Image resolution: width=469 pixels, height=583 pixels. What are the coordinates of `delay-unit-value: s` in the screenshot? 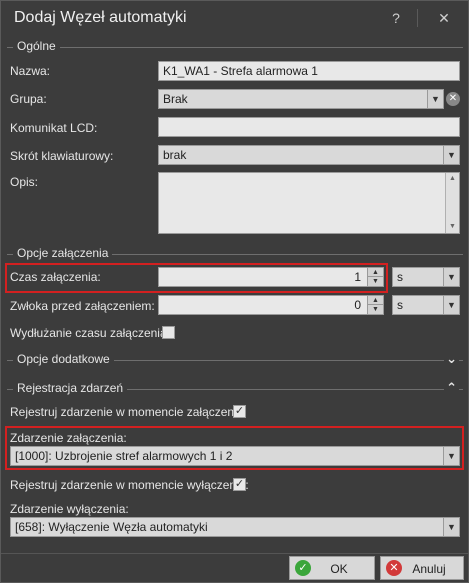 It's located at (400, 305).